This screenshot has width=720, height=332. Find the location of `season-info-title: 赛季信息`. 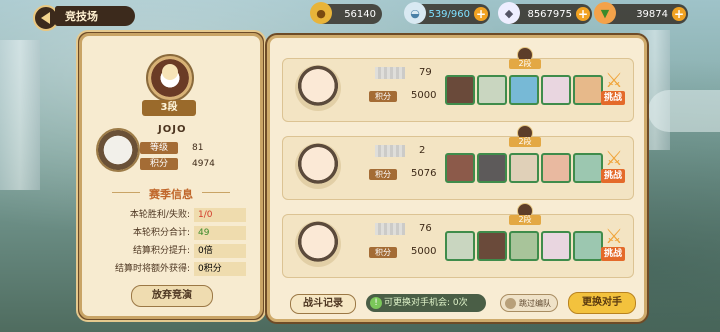

season-info-title: 赛季信息 is located at coordinates (171, 194).